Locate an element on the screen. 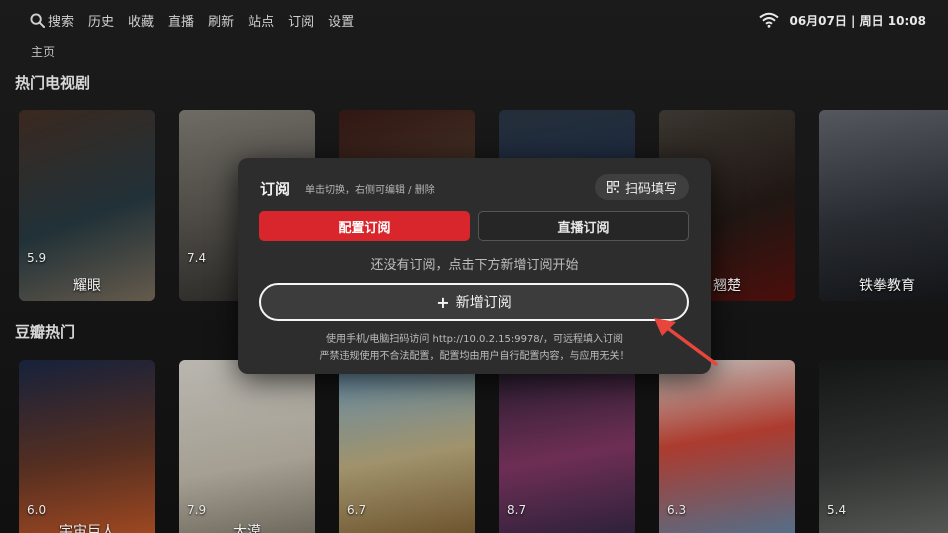 The image size is (948, 533). add-subscription-label: 新增订阅 is located at coordinates (483, 303).